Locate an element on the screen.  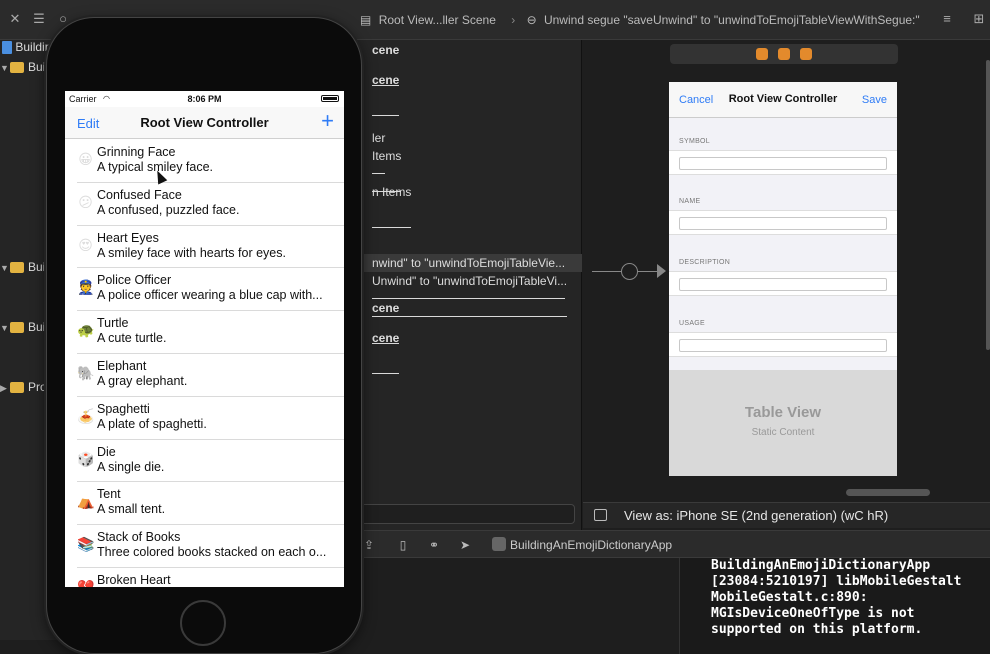
emoji-symbol: 🎲 is located at coordinates (86, 458).